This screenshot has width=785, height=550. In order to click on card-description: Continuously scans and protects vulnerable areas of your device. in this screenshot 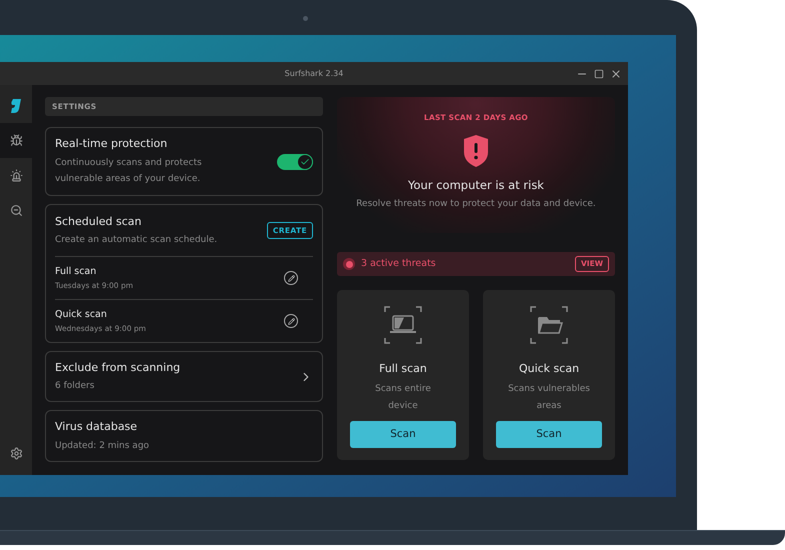, I will do `click(129, 171)`.